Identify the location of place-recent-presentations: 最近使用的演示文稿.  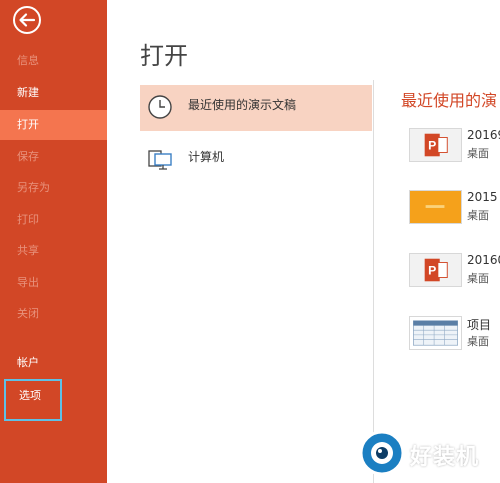
(256, 108).